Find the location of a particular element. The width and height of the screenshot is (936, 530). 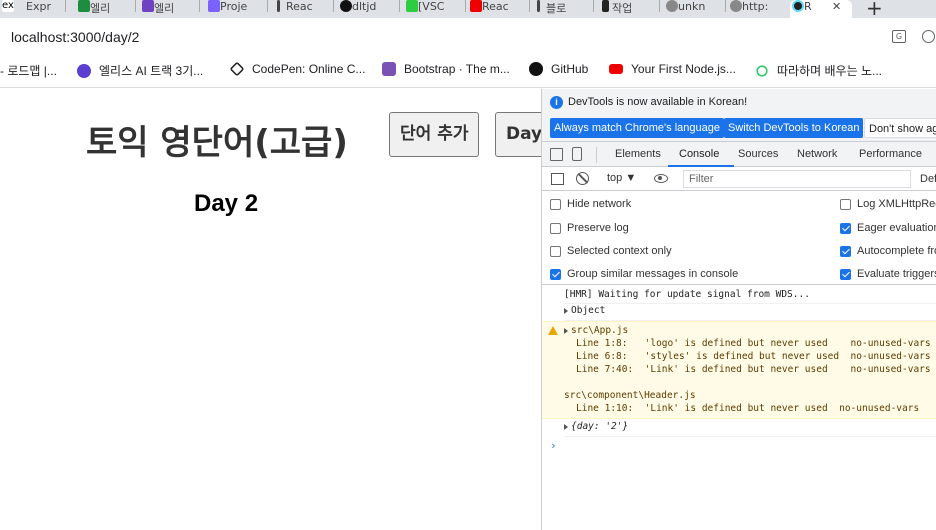

new-tab-button: + is located at coordinates (874, 9).